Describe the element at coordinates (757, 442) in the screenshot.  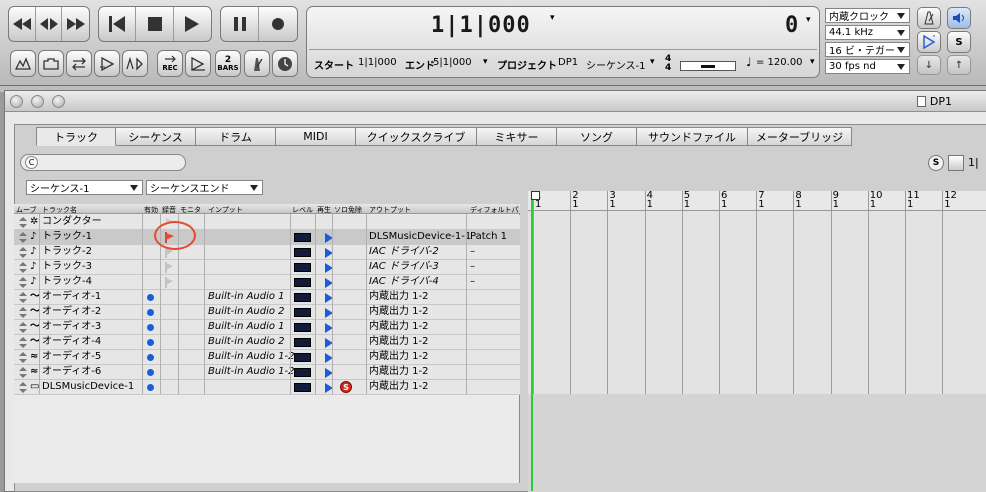
I see `empty-lane-area` at that location.